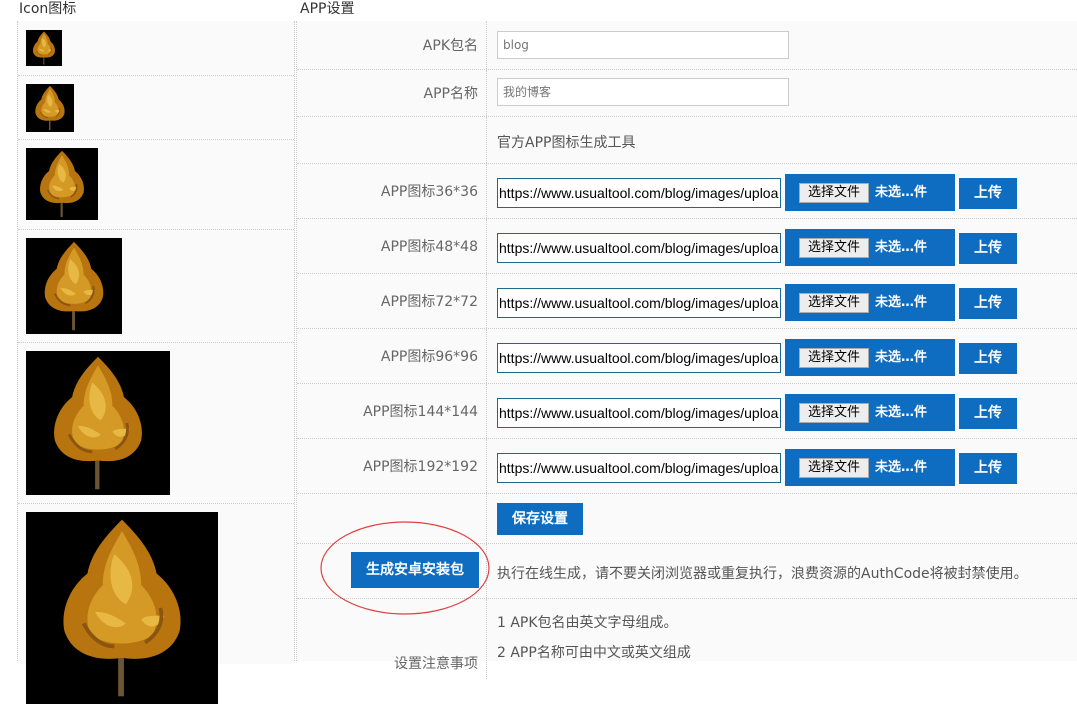 This screenshot has height=704, width=1077. Describe the element at coordinates (392, 191) in the screenshot. I see `icon-label: APP图标36*36` at that location.